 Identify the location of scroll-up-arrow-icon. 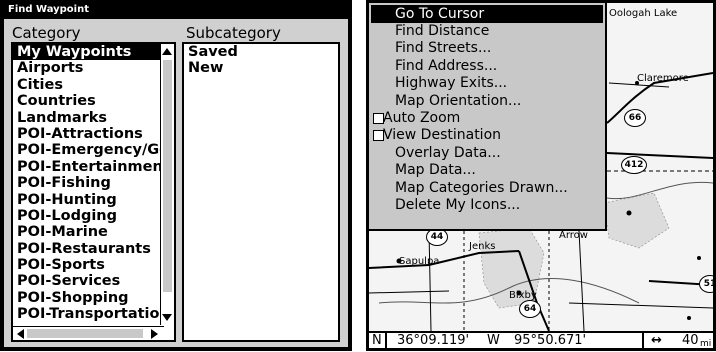
(167, 51).